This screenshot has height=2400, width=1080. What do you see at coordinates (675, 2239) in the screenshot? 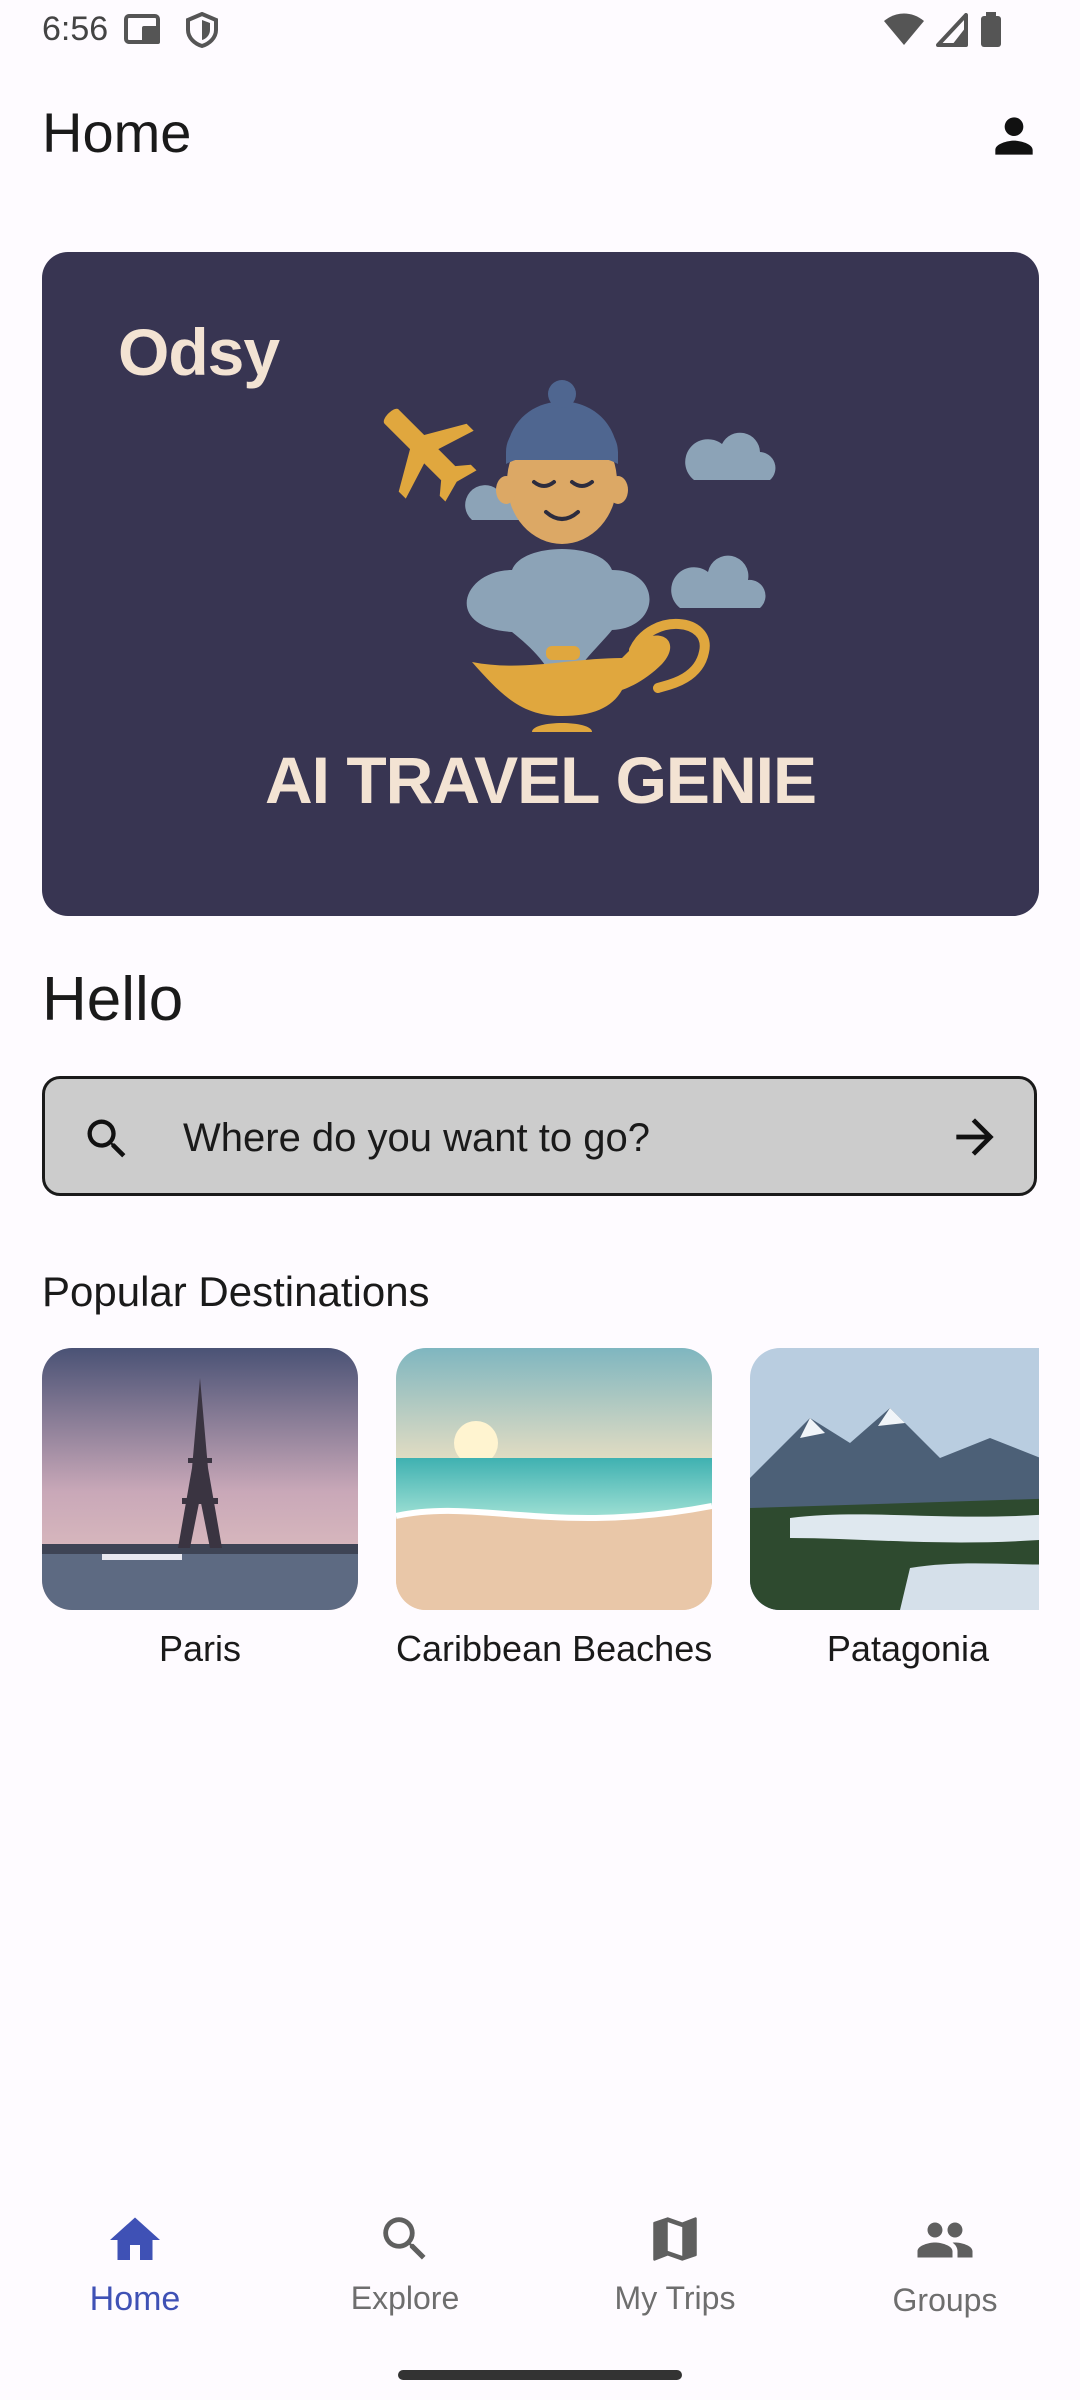
I see `map-icon` at bounding box center [675, 2239].